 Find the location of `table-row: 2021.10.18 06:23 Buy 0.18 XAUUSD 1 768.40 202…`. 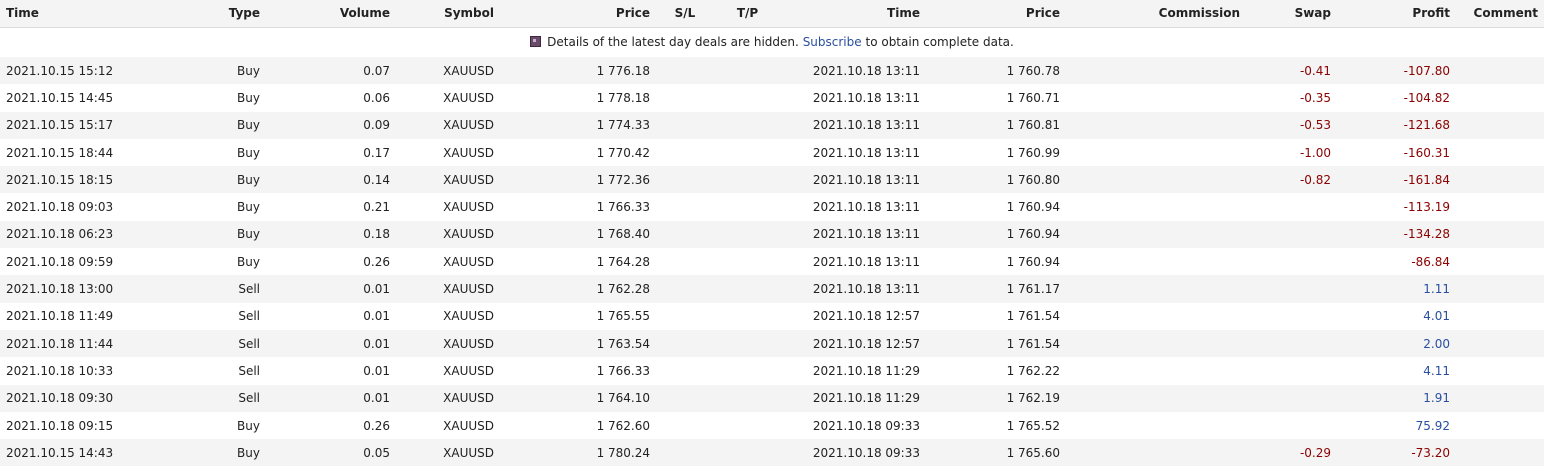

table-row: 2021.10.18 06:23 Buy 0.18 XAUUSD 1 768.40 202… is located at coordinates (772, 234).